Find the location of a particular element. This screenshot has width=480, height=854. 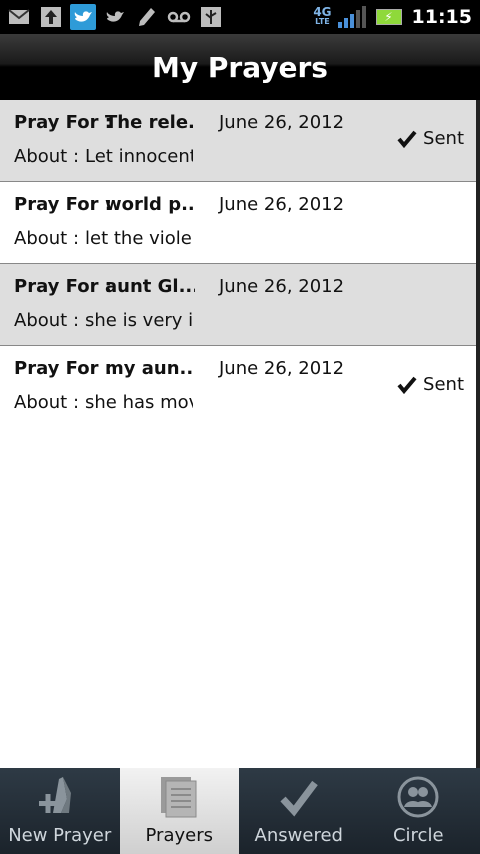

page-title: My Prayers is located at coordinates (240, 67).